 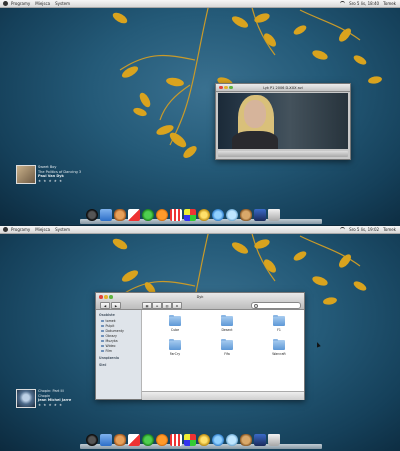 I want to click on menu-clock: Sro 5 lis, 18:40, so click(x=364, y=3).